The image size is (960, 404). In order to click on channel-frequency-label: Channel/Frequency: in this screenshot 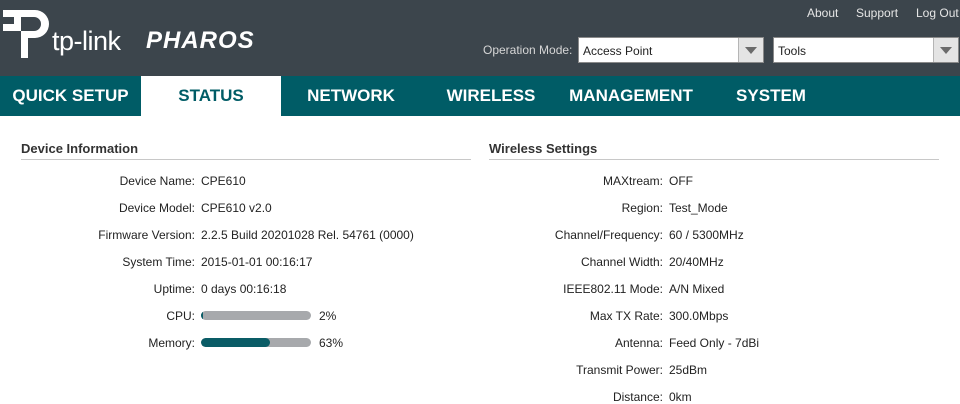, I will do `click(608, 235)`.